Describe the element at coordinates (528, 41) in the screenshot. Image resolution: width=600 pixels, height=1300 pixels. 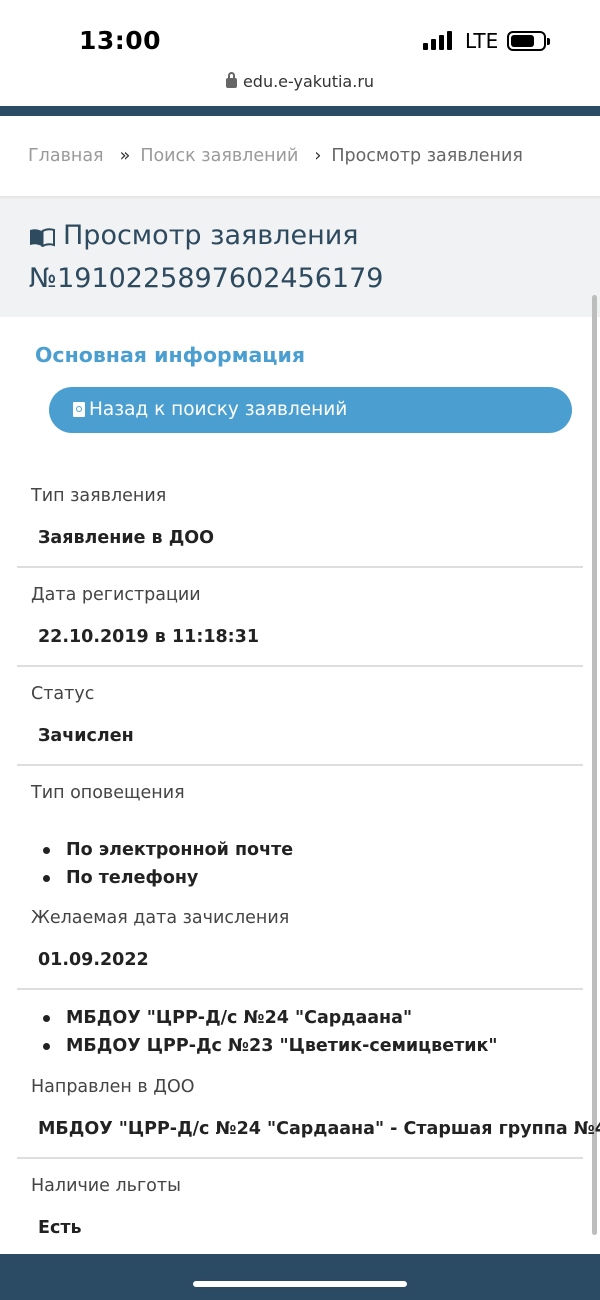
I see `battery-icon` at that location.